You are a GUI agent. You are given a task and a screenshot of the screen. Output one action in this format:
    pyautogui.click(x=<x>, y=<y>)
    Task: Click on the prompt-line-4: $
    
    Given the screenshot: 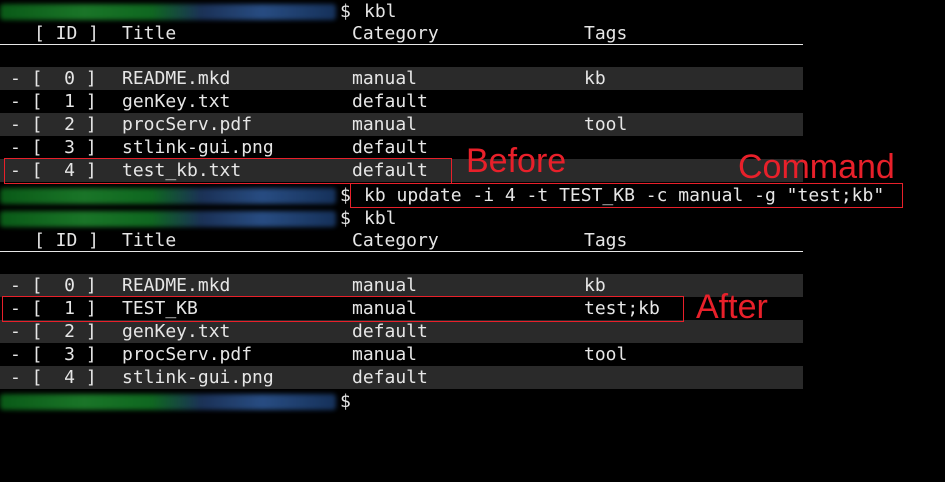 What is the action you would take?
    pyautogui.click(x=472, y=401)
    